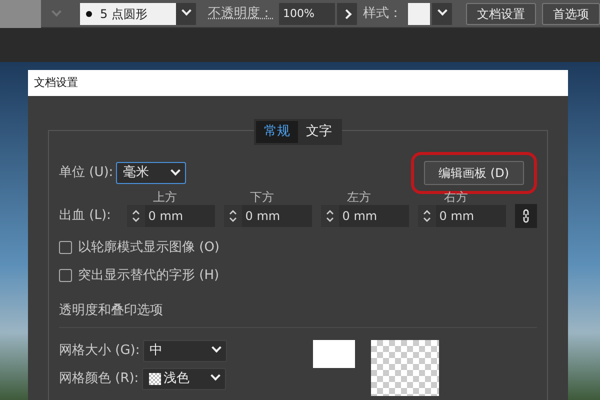 Image resolution: width=600 pixels, height=400 pixels. I want to click on opacity-label: 不透明度：, so click(240, 14).